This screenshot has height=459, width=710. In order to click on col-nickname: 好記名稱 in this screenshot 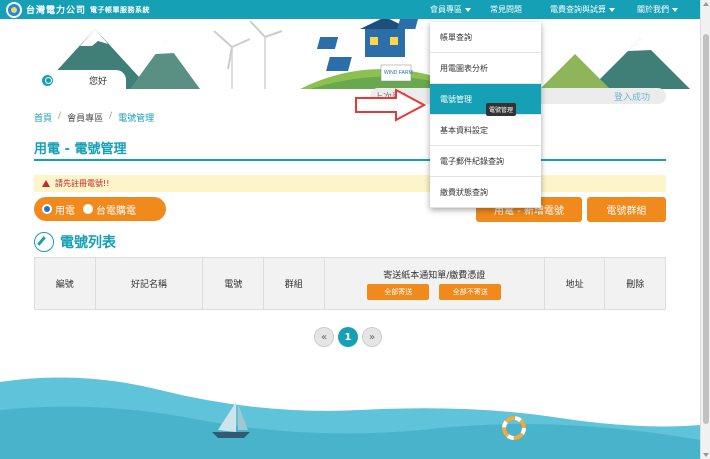, I will do `click(149, 283)`.